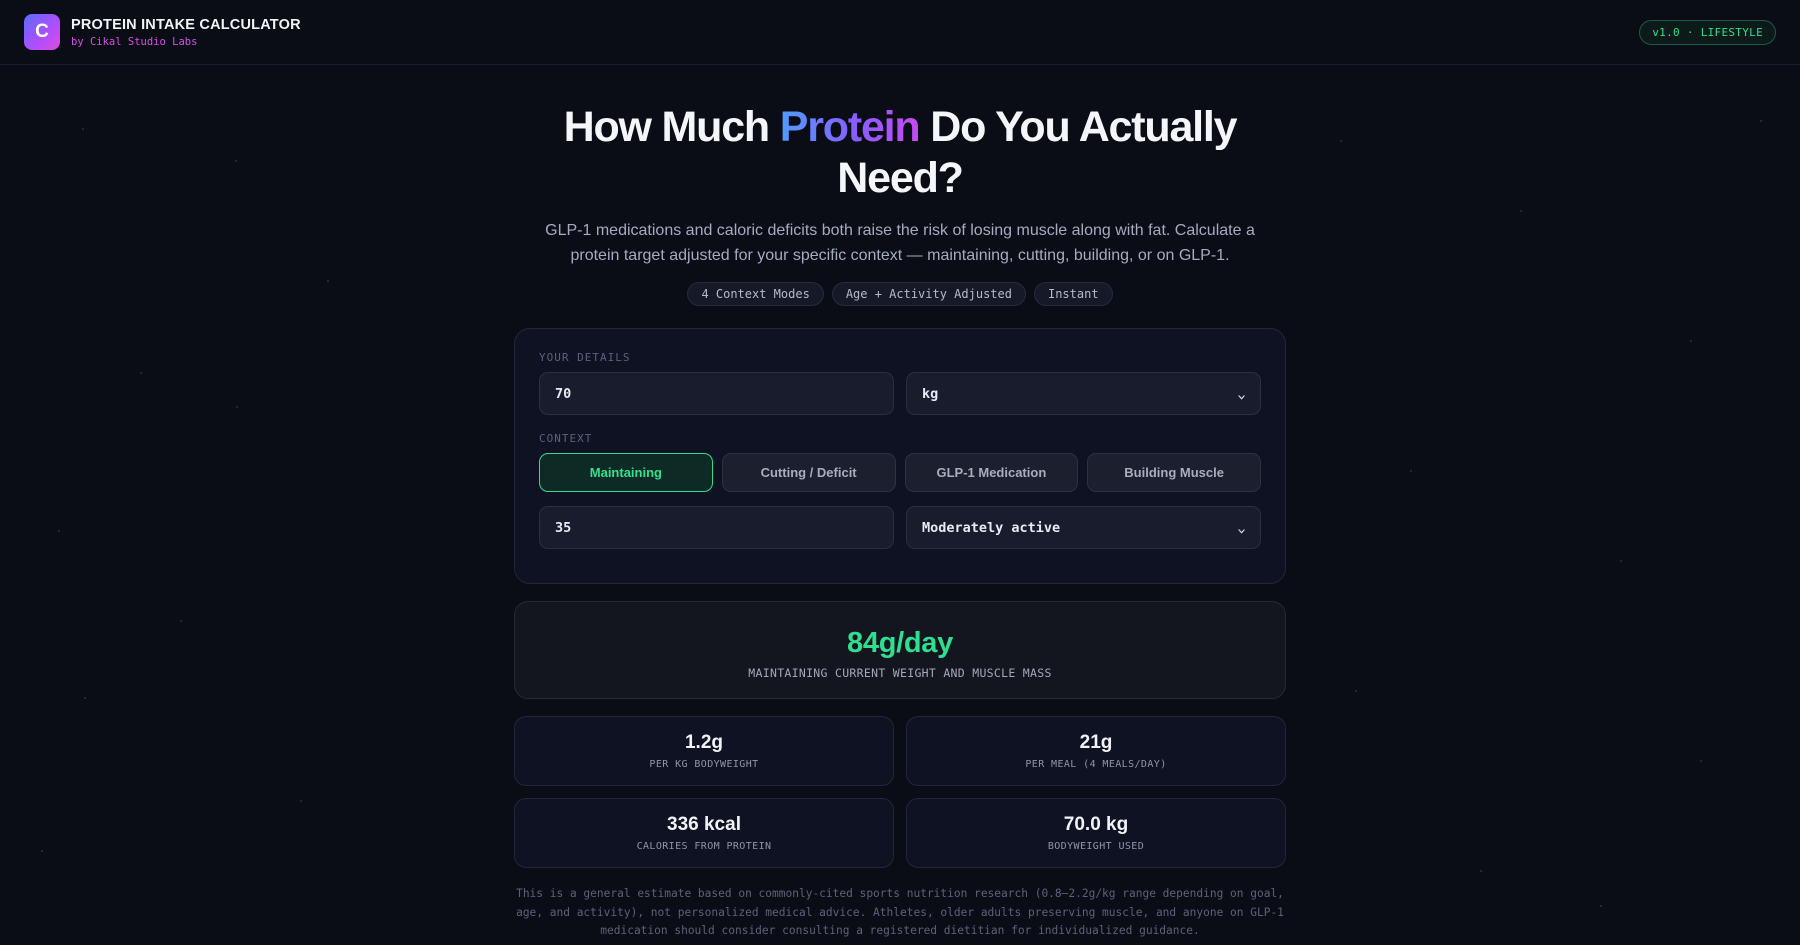 Image resolution: width=1800 pixels, height=945 pixels. I want to click on mode-maintaining-button: Maintaining, so click(626, 472).